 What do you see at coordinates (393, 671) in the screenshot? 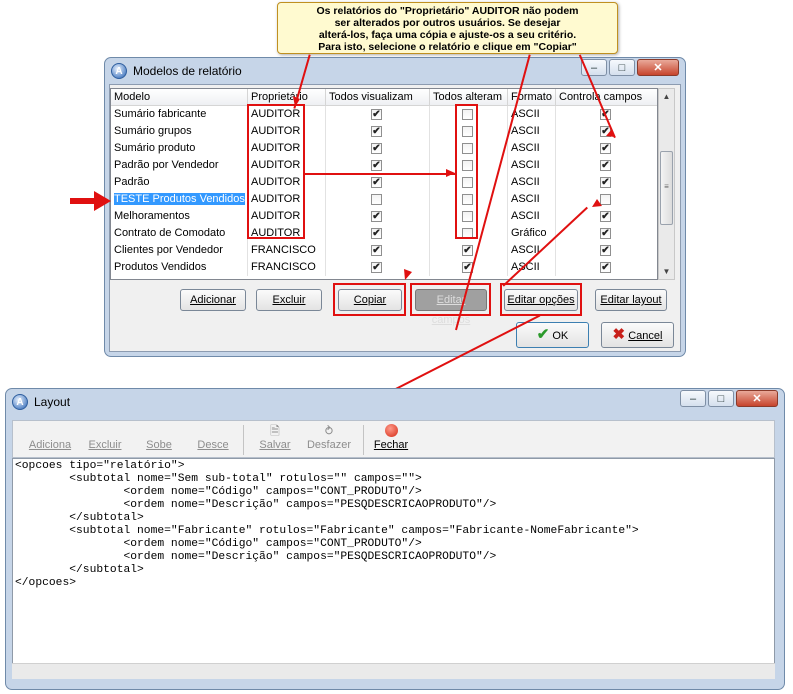
I see `editor-horizontal-scrollbar` at bounding box center [393, 671].